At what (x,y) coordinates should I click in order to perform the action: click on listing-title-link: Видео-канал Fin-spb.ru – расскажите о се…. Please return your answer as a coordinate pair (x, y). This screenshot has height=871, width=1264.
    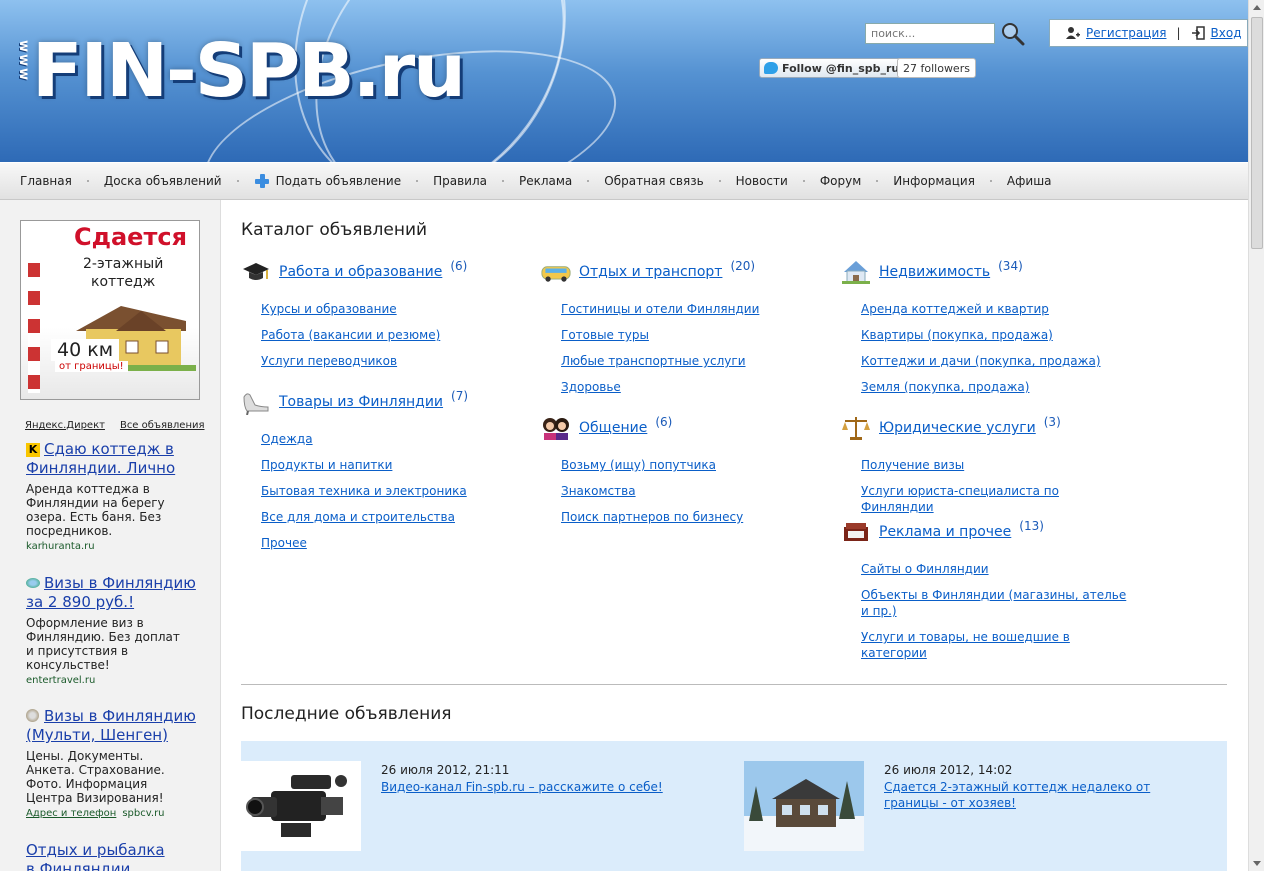
    Looking at the image, I should click on (541, 787).